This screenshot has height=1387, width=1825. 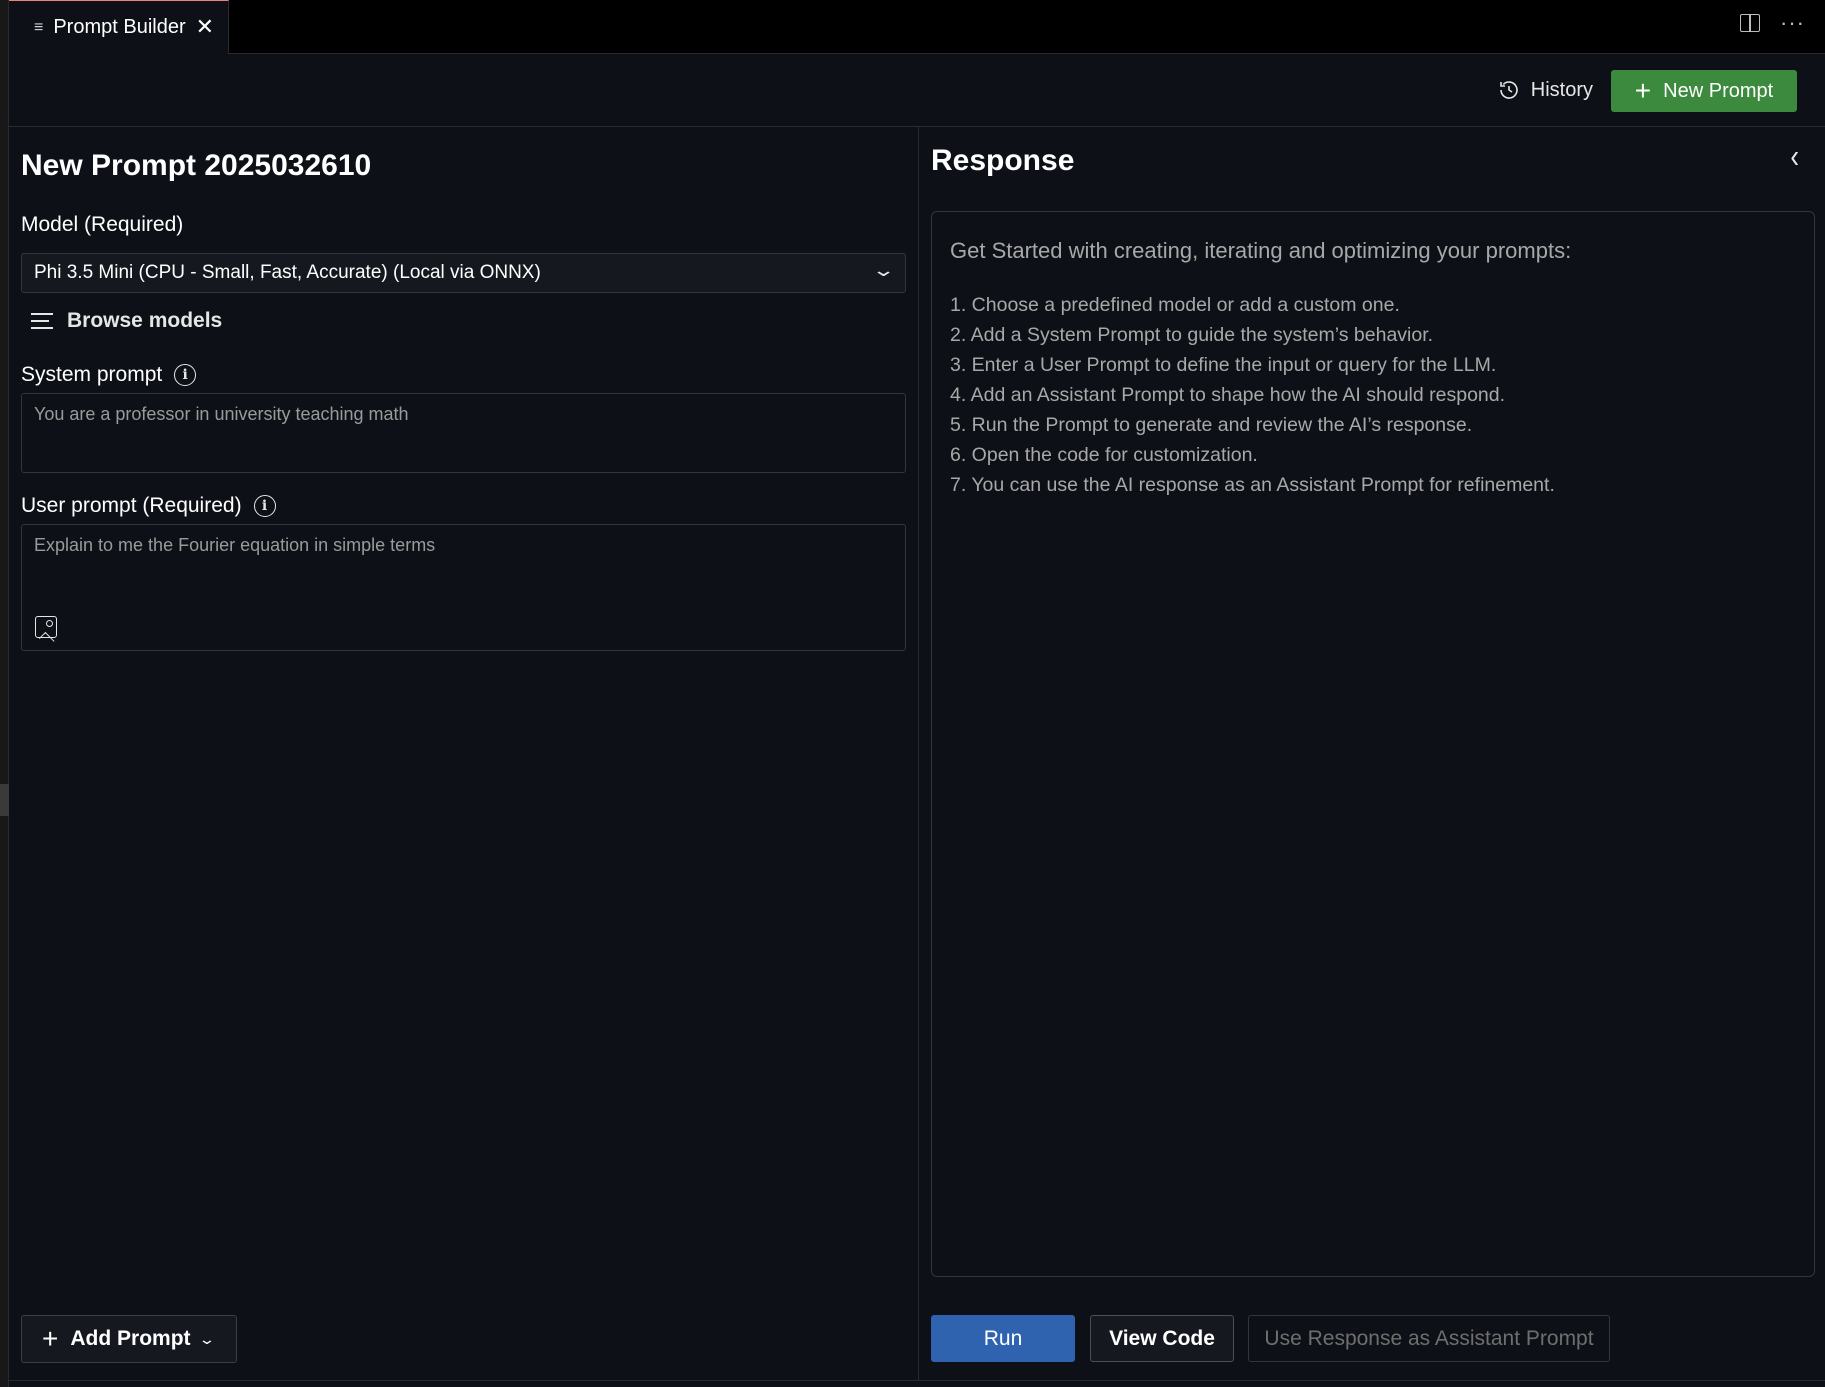 I want to click on history-button: History, so click(x=1545, y=90).